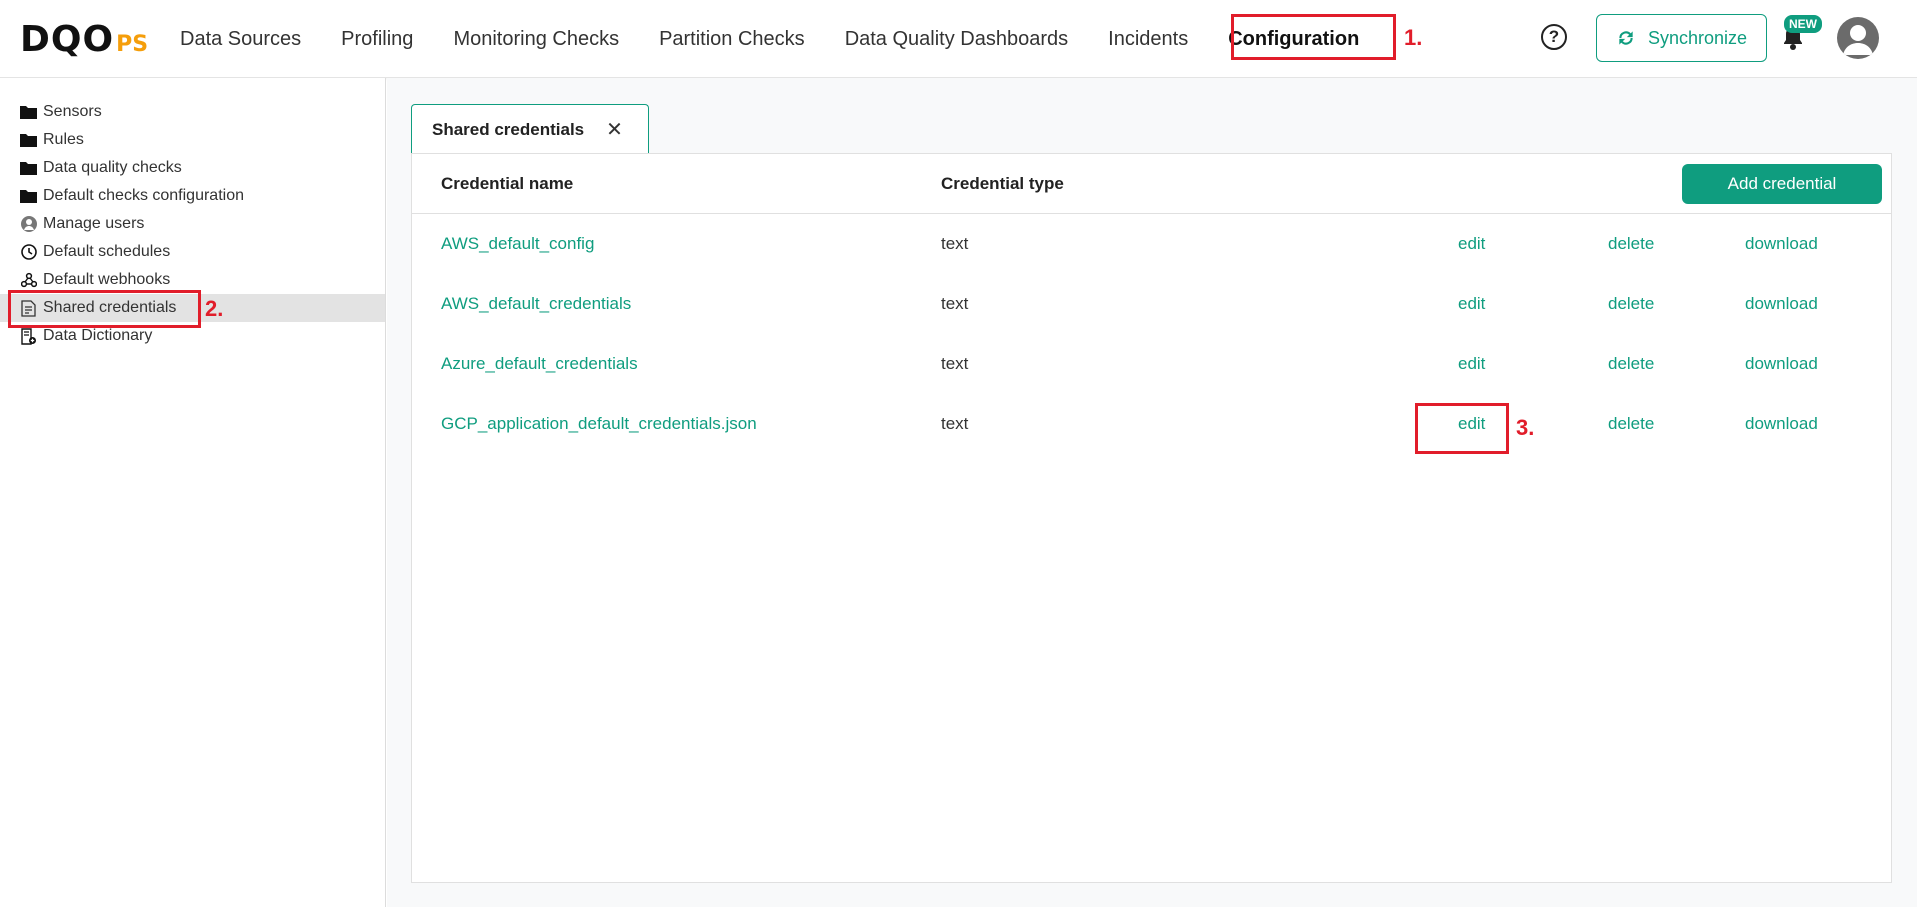  Describe the element at coordinates (132, 44) in the screenshot. I see `logo-suffix-text: PS` at that location.